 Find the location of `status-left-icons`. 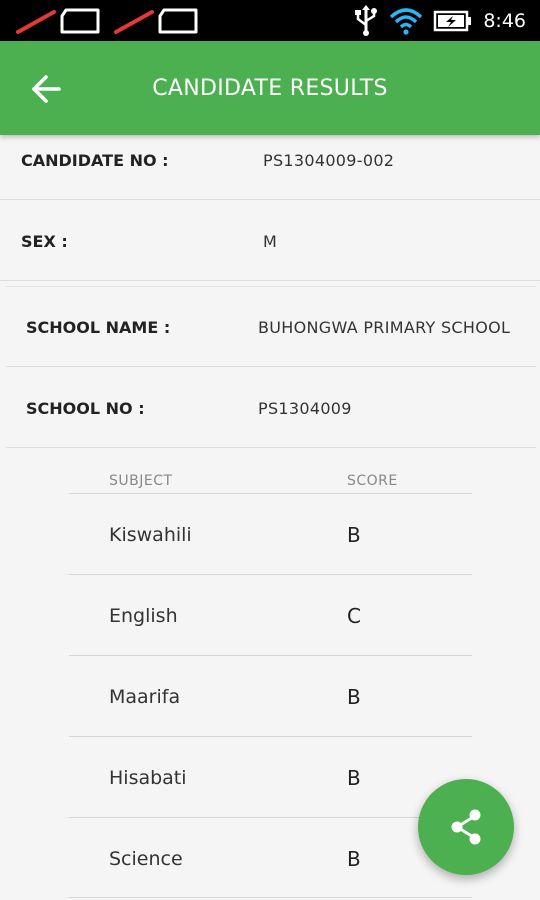

status-left-icons is located at coordinates (107, 21).